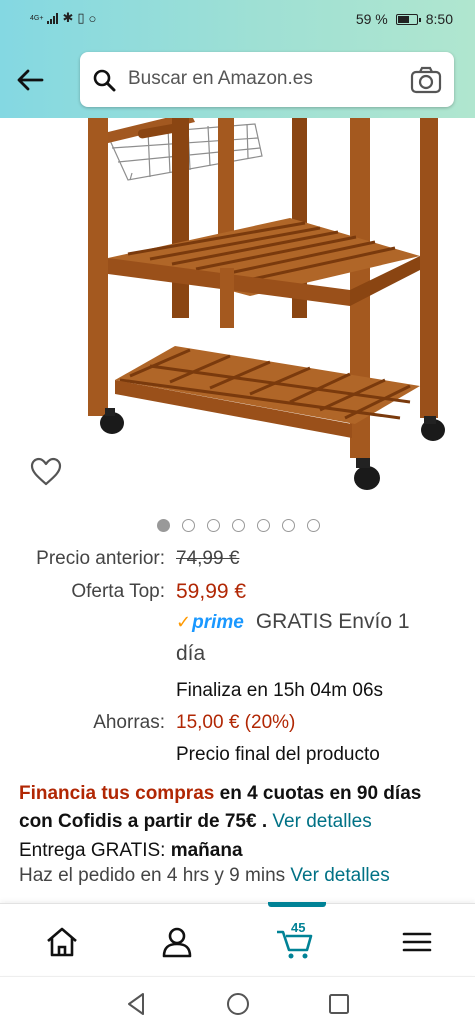  I want to click on delivery-label: Entrega GRATIS:, so click(92, 850).